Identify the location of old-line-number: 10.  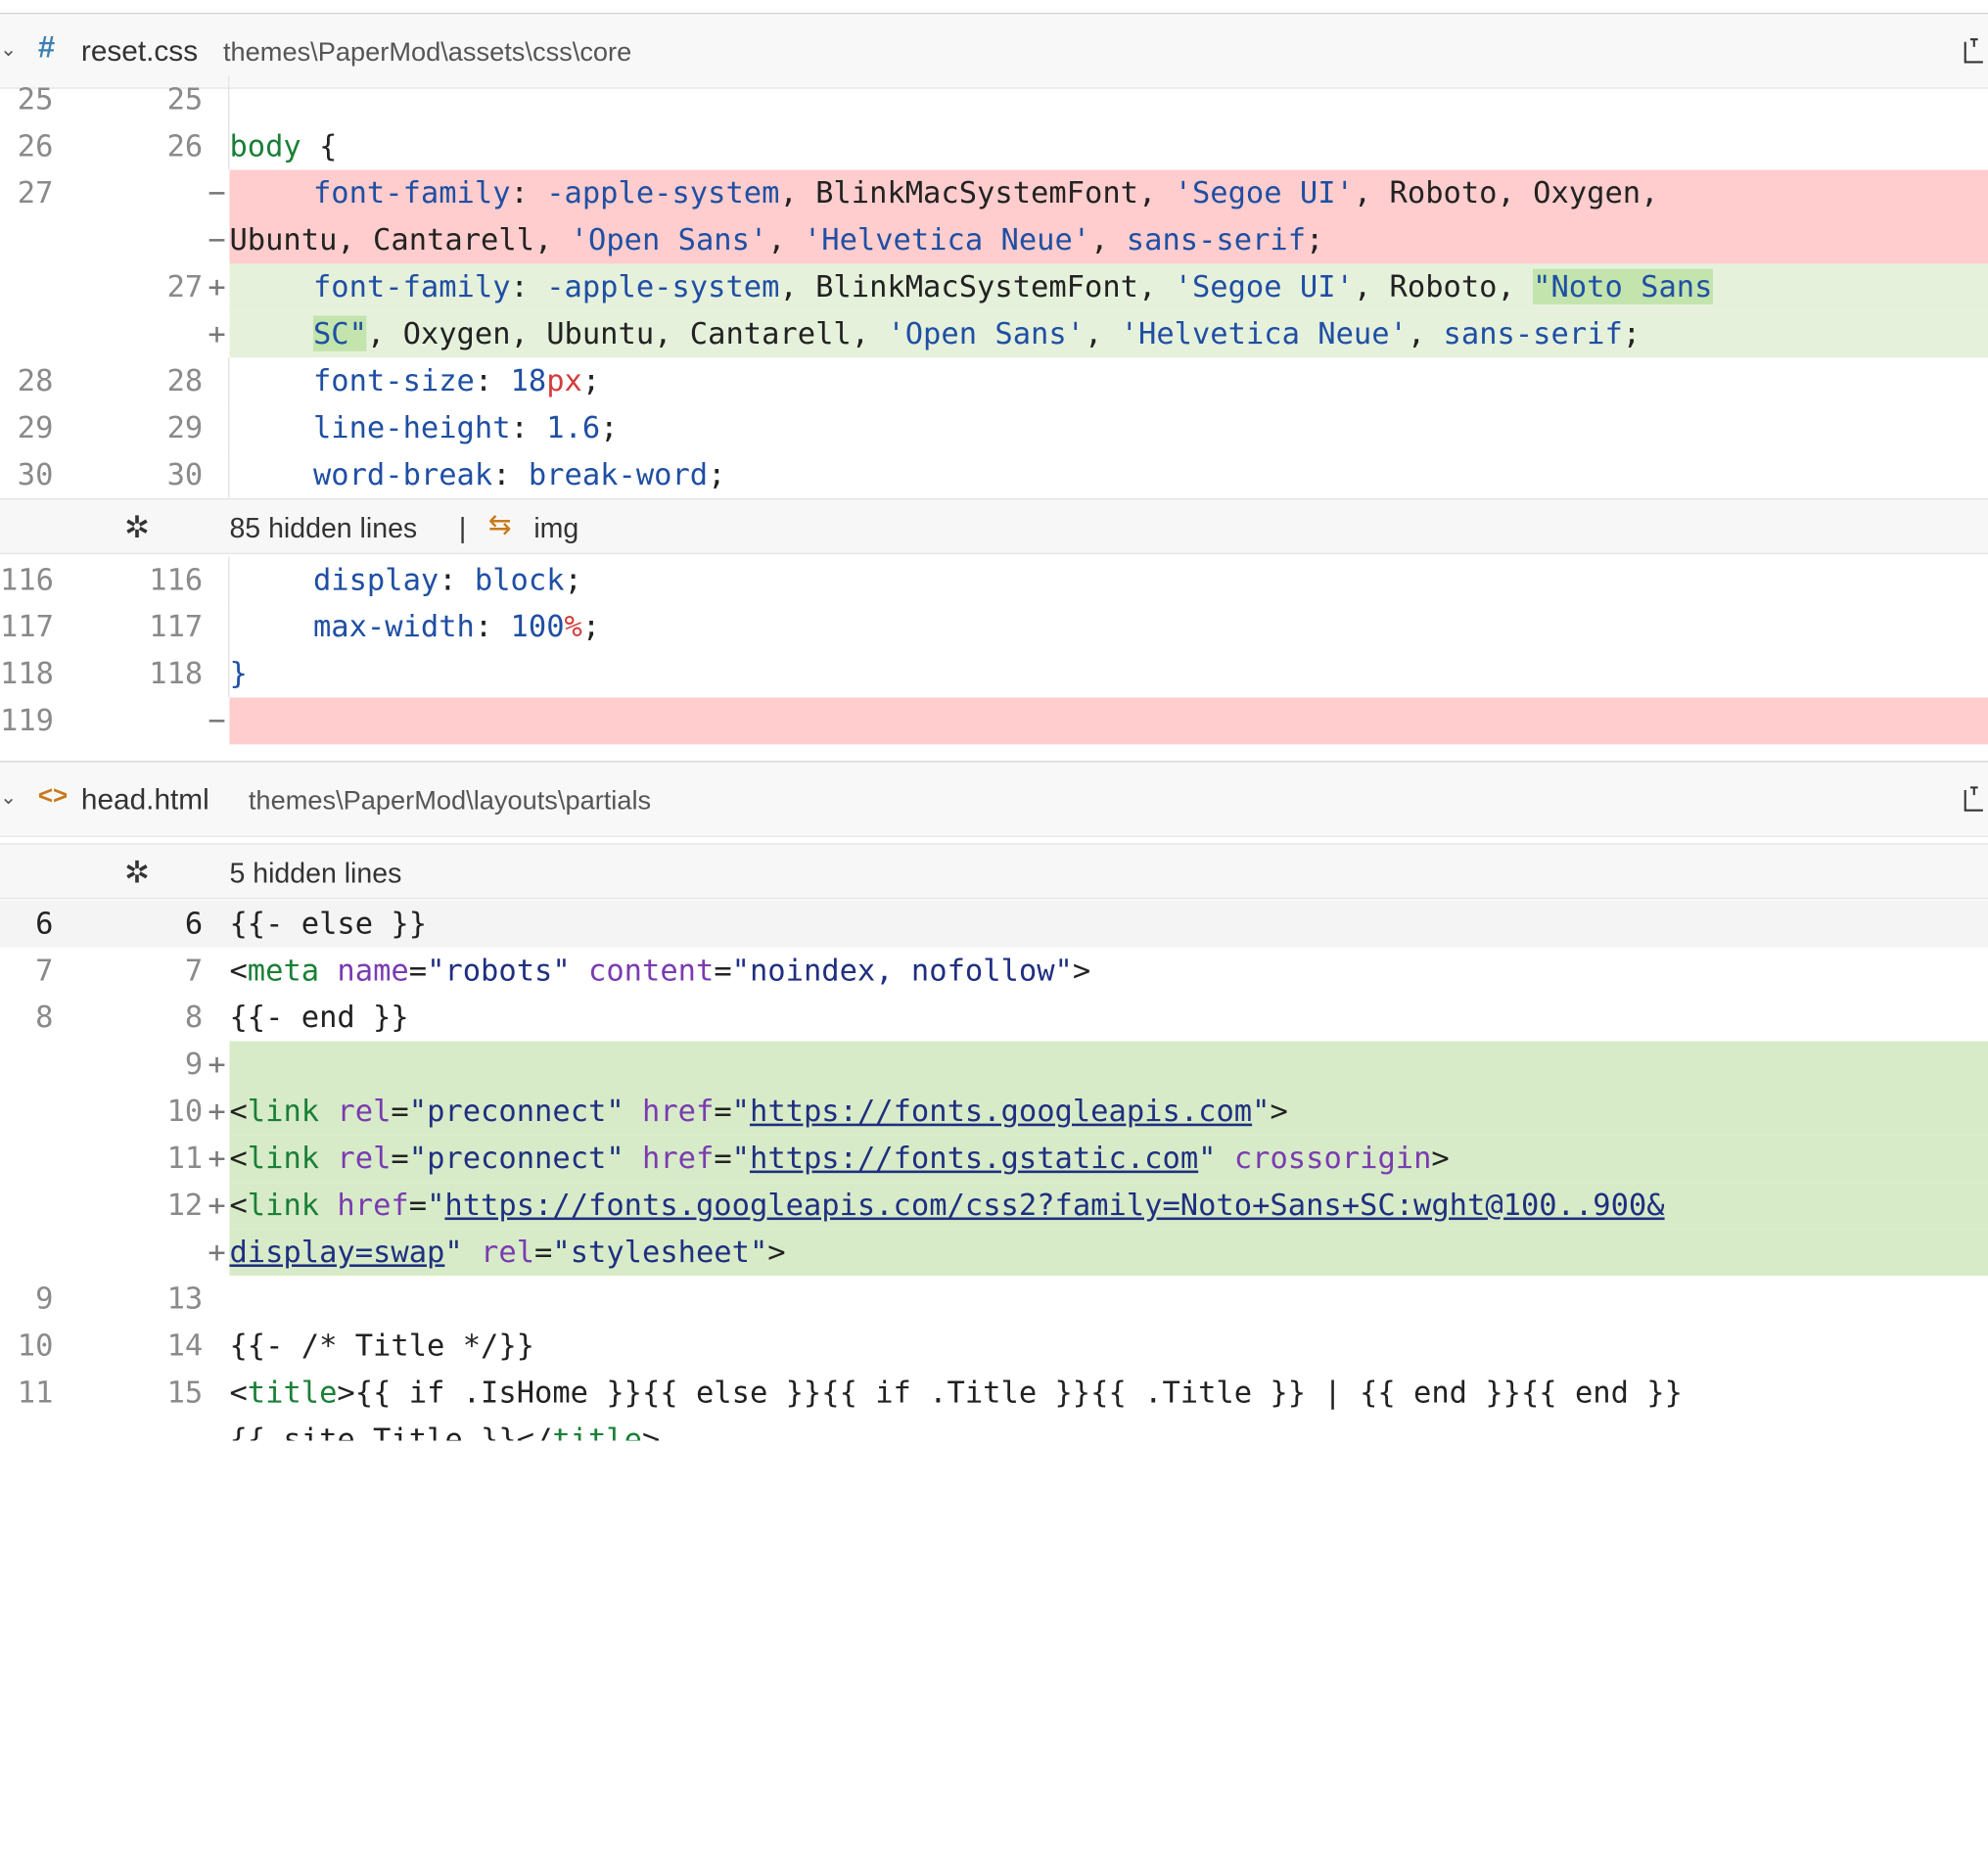
(35, 1346).